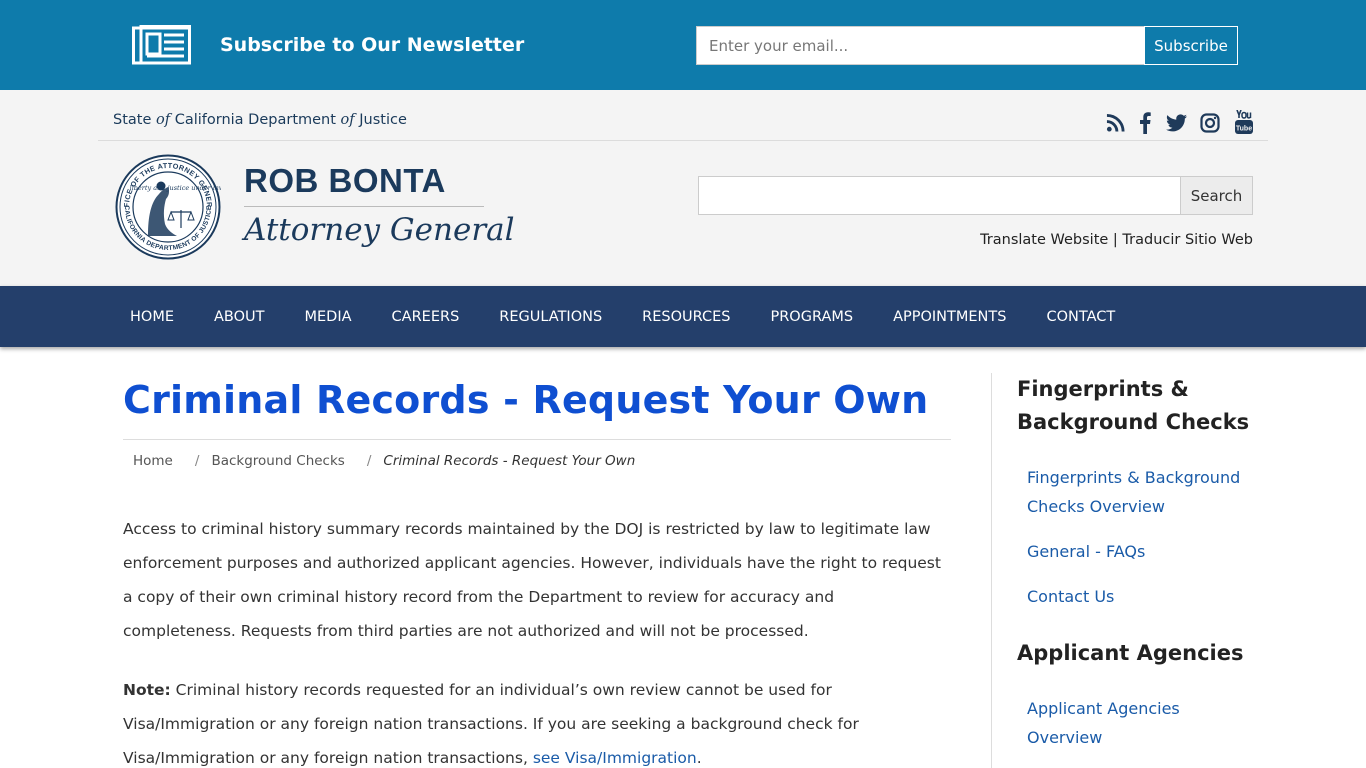 This screenshot has width=1366, height=768. Describe the element at coordinates (175, 188) in the screenshot. I see `svg-text: liberty and justice under law` at that location.